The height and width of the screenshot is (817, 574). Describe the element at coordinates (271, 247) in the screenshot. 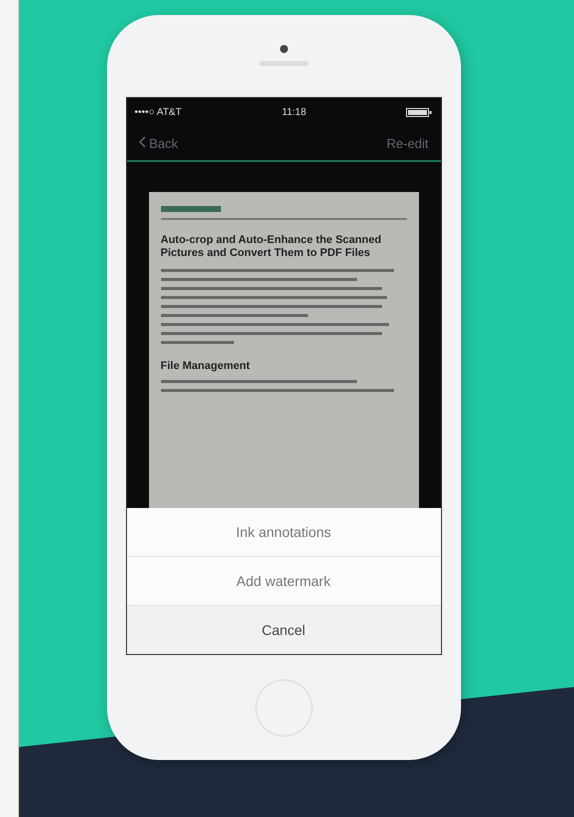

I see `document-heading: Auto-crop and Auto-Enhance the Scanned Pictures and Convert Them to PDF Files` at that location.